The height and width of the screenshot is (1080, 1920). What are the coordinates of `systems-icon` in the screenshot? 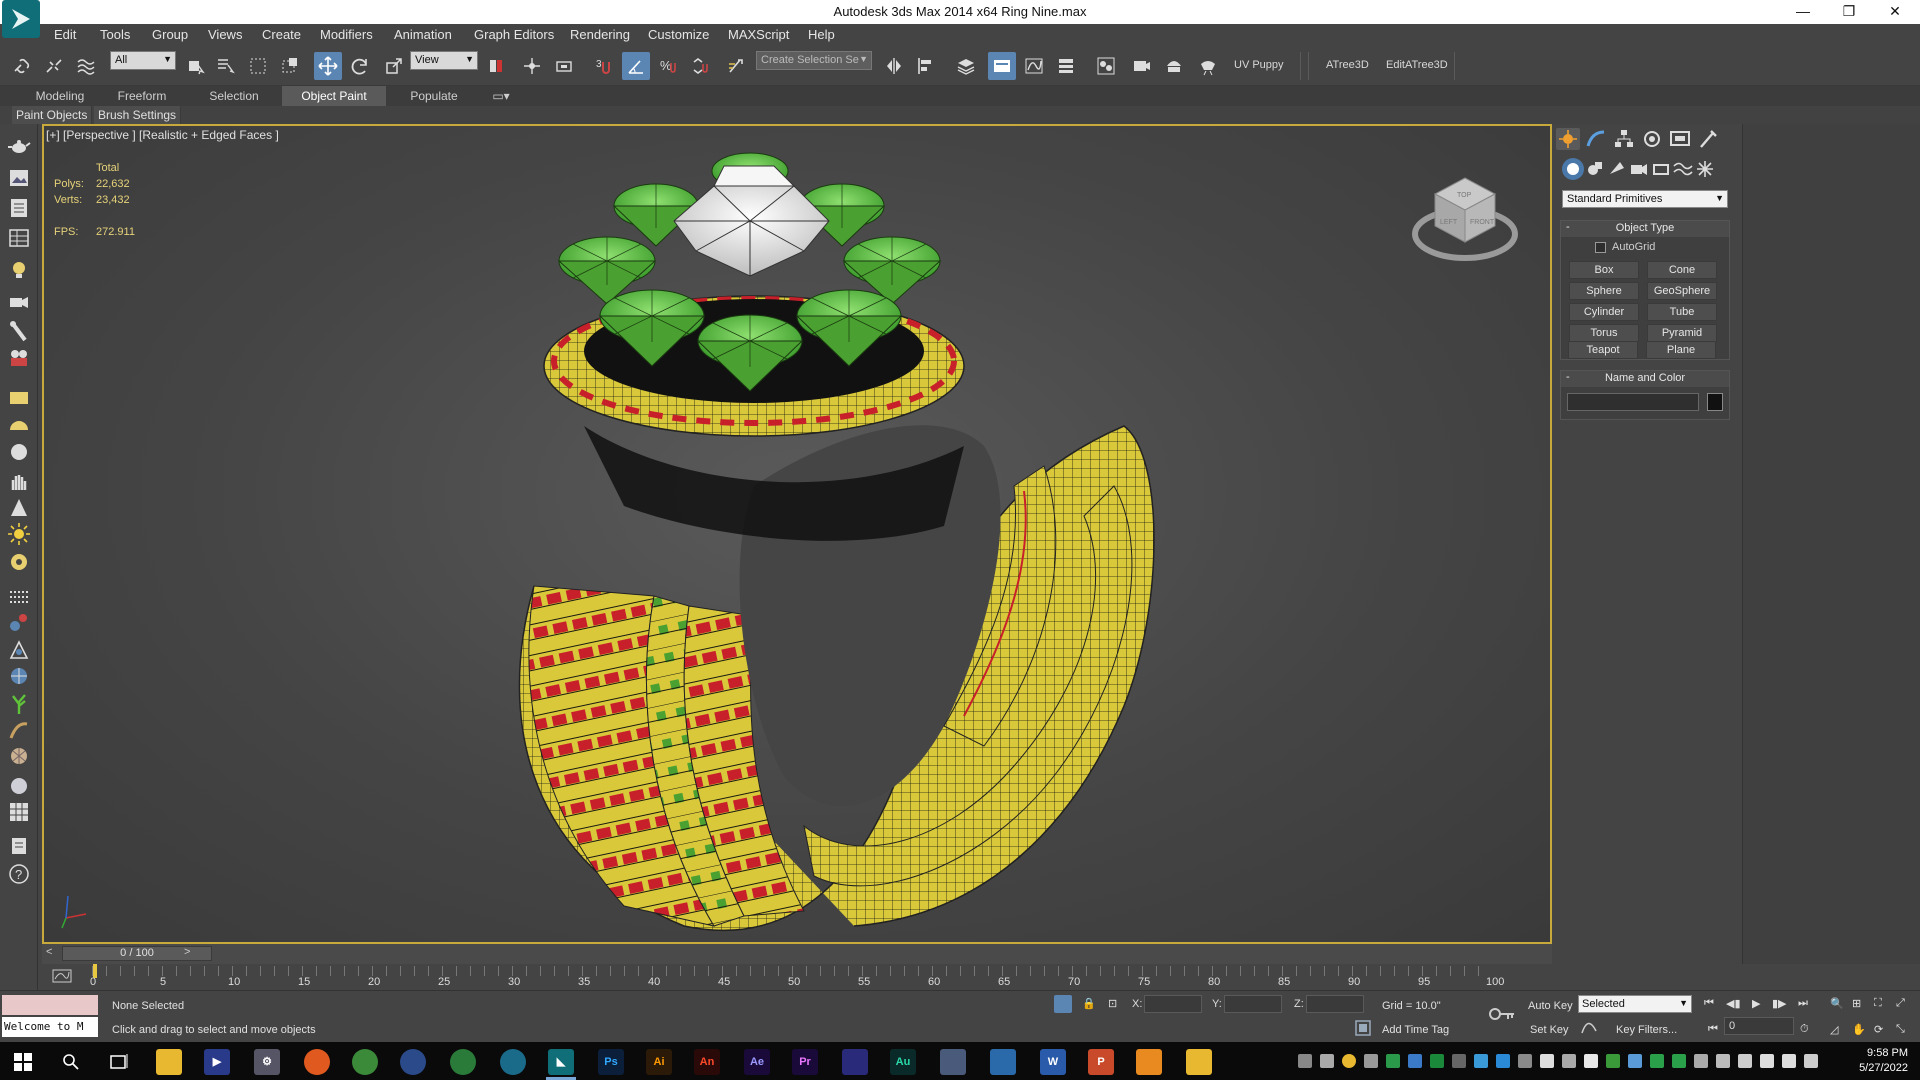 It's located at (1705, 169).